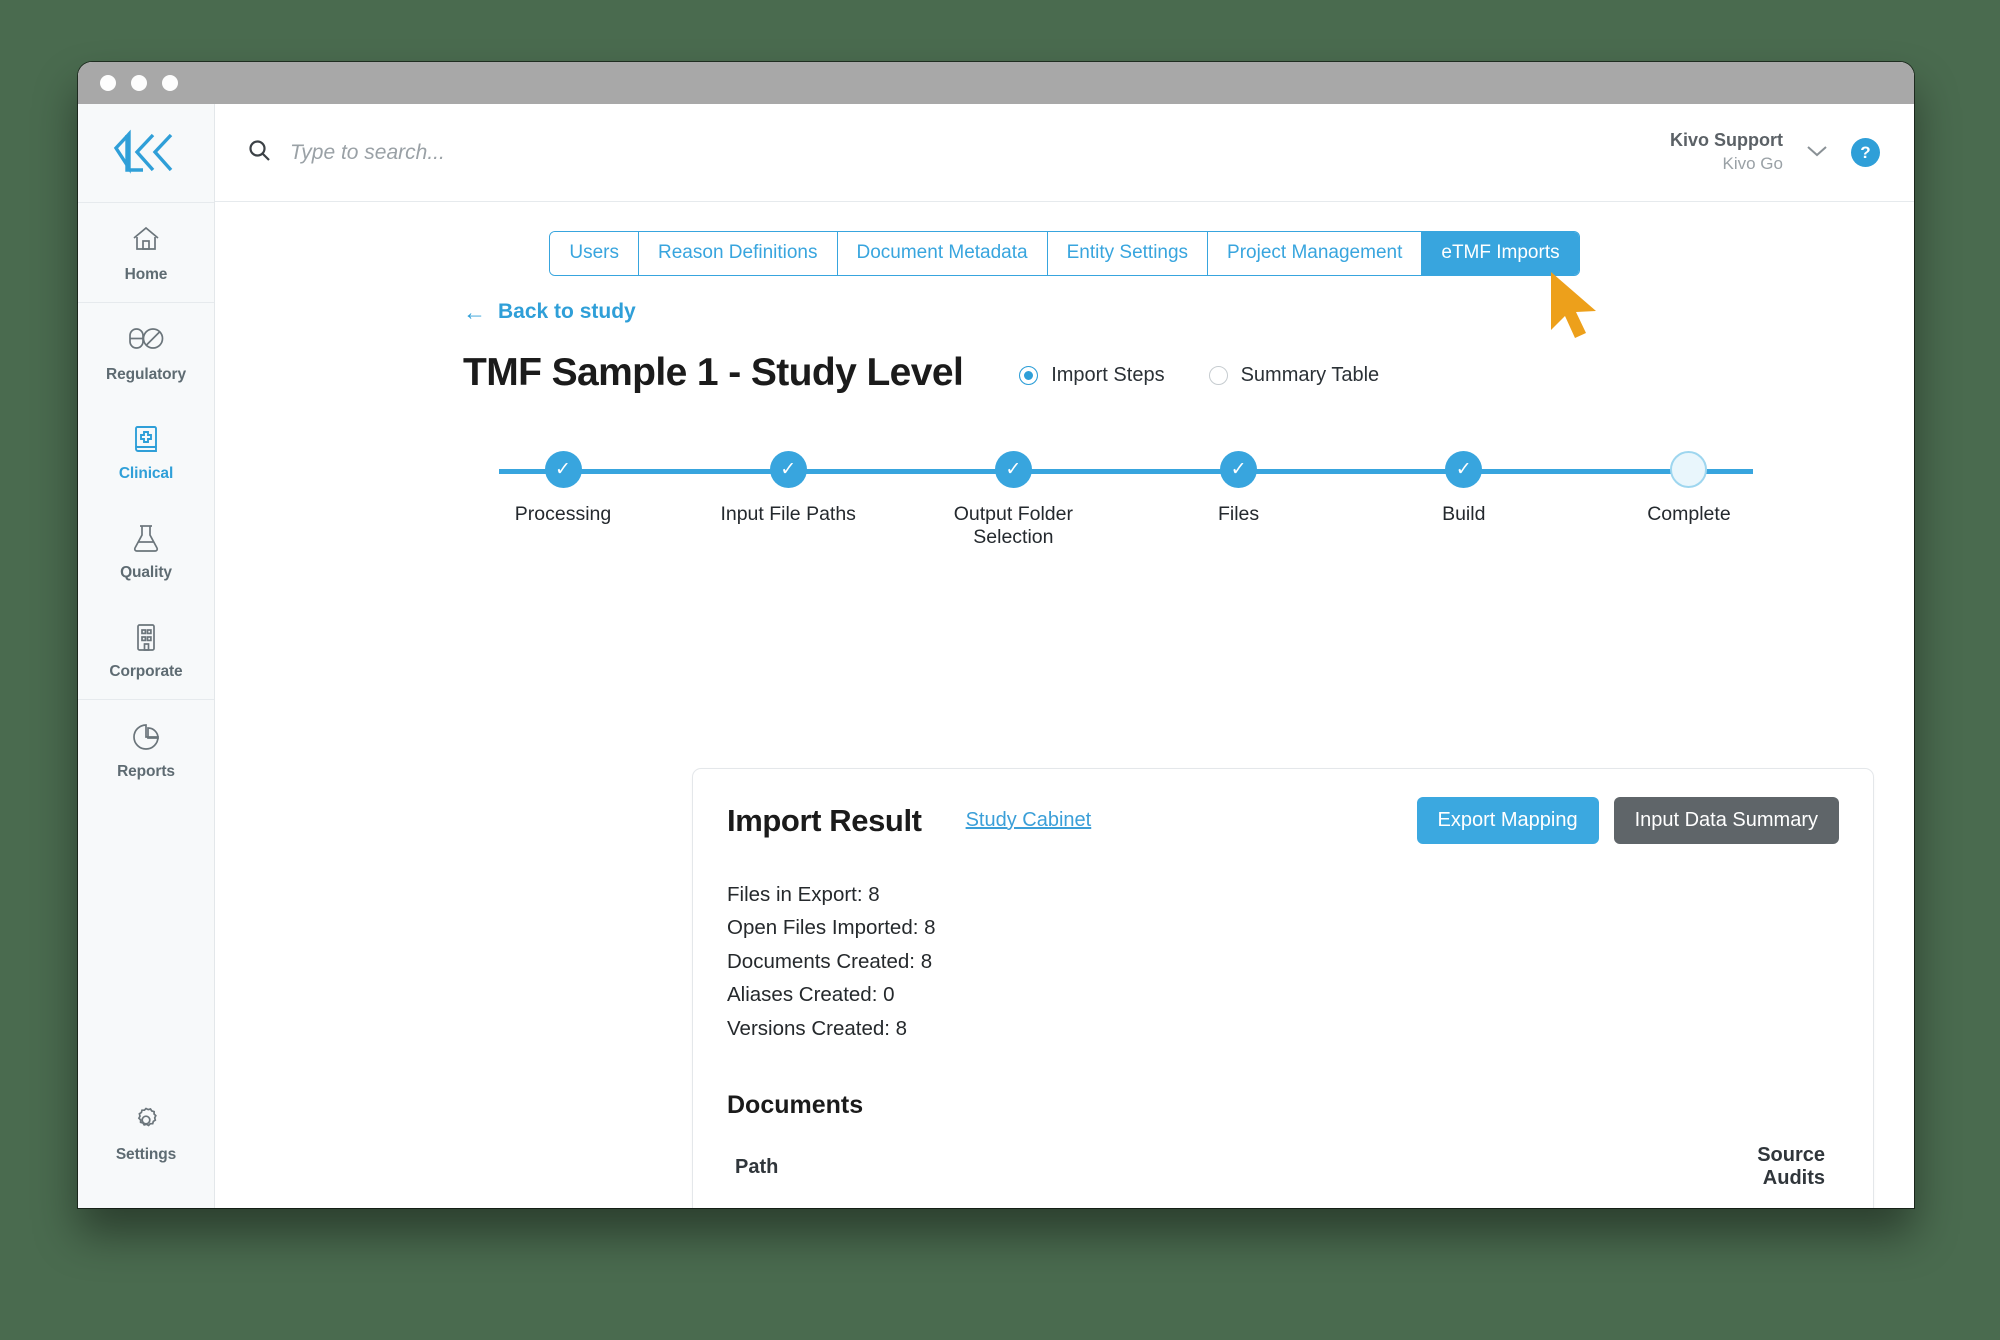  Describe the element at coordinates (259, 153) in the screenshot. I see `search-icon` at that location.